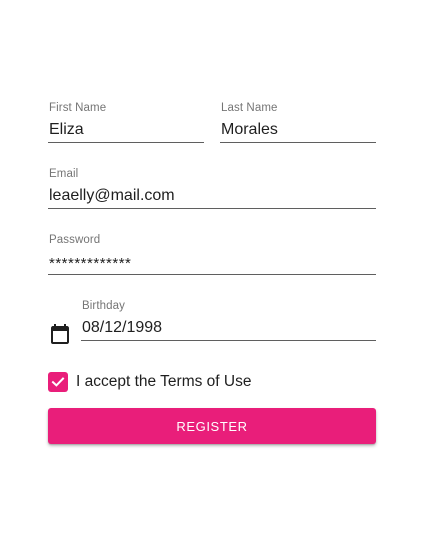  What do you see at coordinates (298, 142) in the screenshot?
I see `last-name-underline` at bounding box center [298, 142].